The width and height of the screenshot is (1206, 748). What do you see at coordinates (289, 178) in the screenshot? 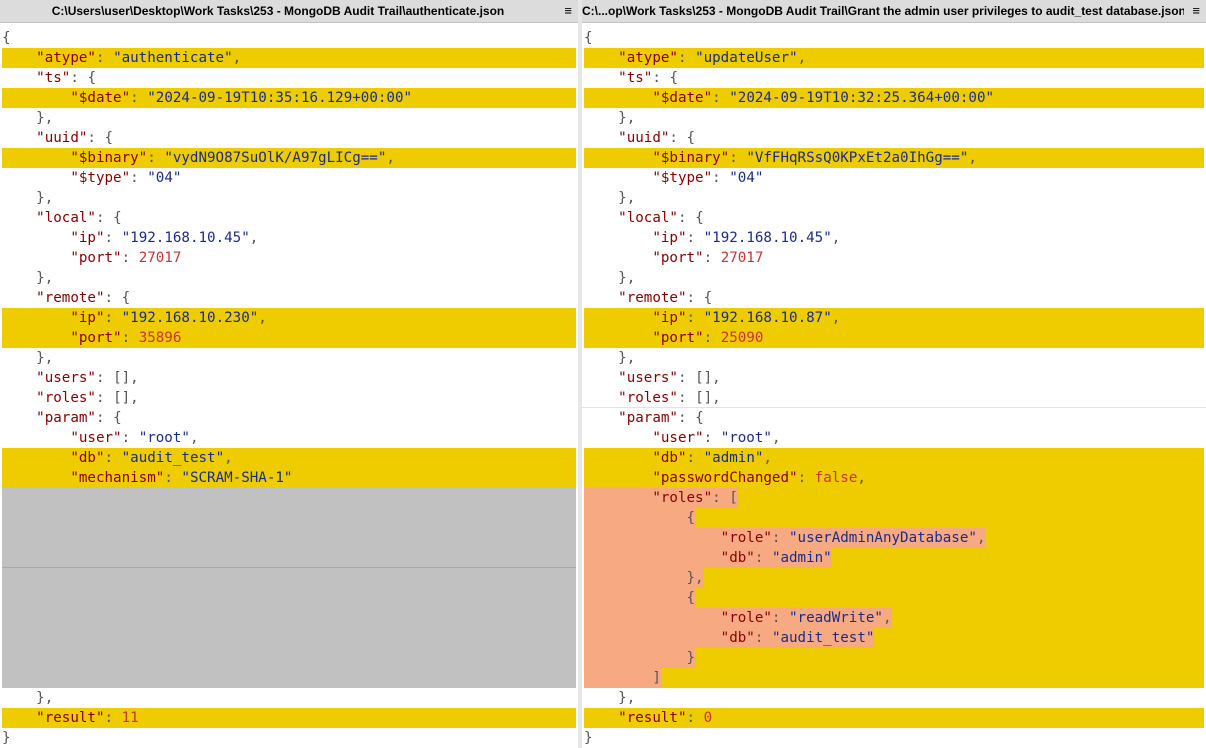
I see `left-code-line: "$type": "04"` at bounding box center [289, 178].